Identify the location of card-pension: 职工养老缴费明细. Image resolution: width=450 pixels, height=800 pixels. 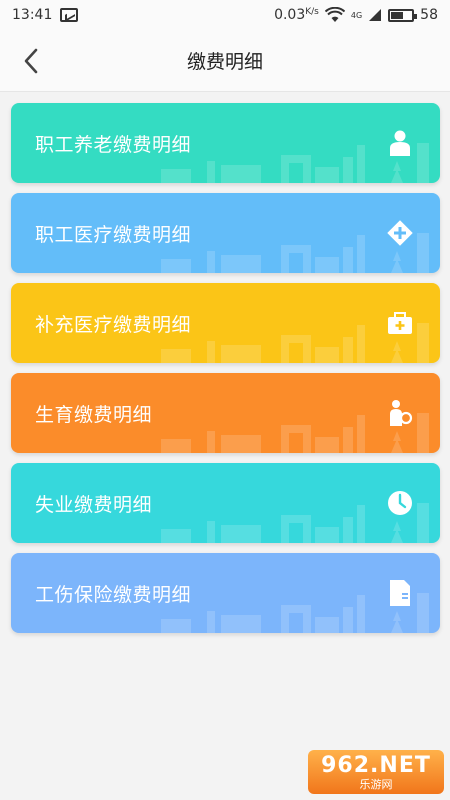
(225, 143).